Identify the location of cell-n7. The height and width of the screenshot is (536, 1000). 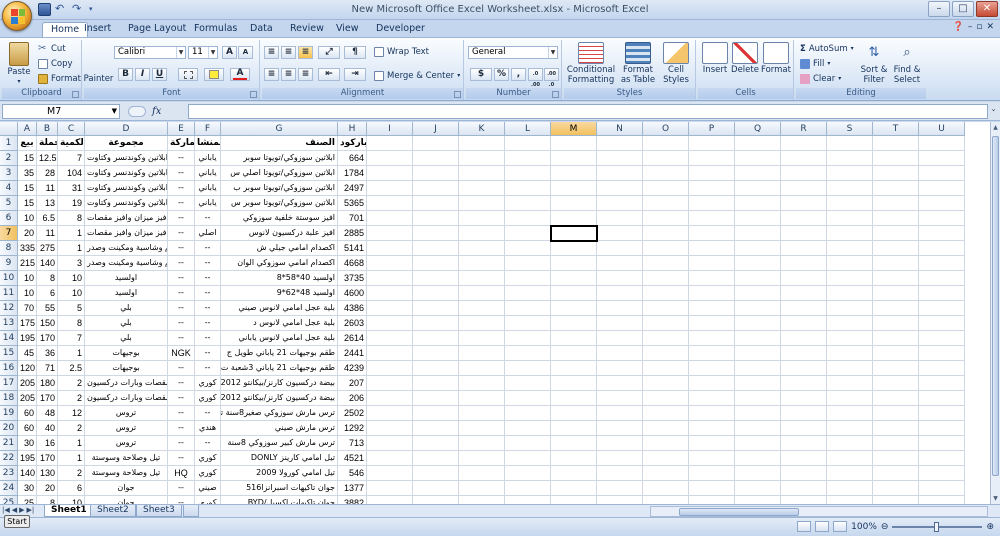
(620, 233).